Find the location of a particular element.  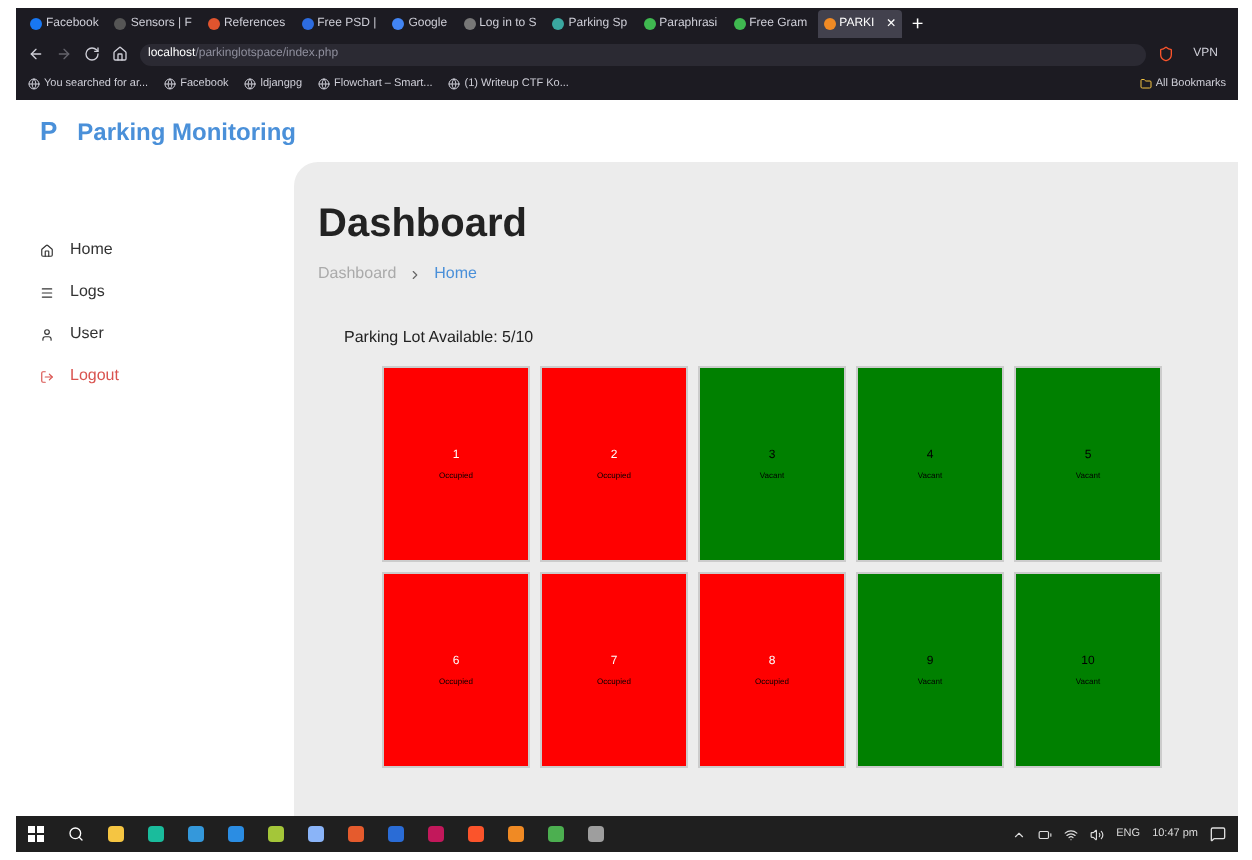

windows-start-icon is located at coordinates (36, 834).